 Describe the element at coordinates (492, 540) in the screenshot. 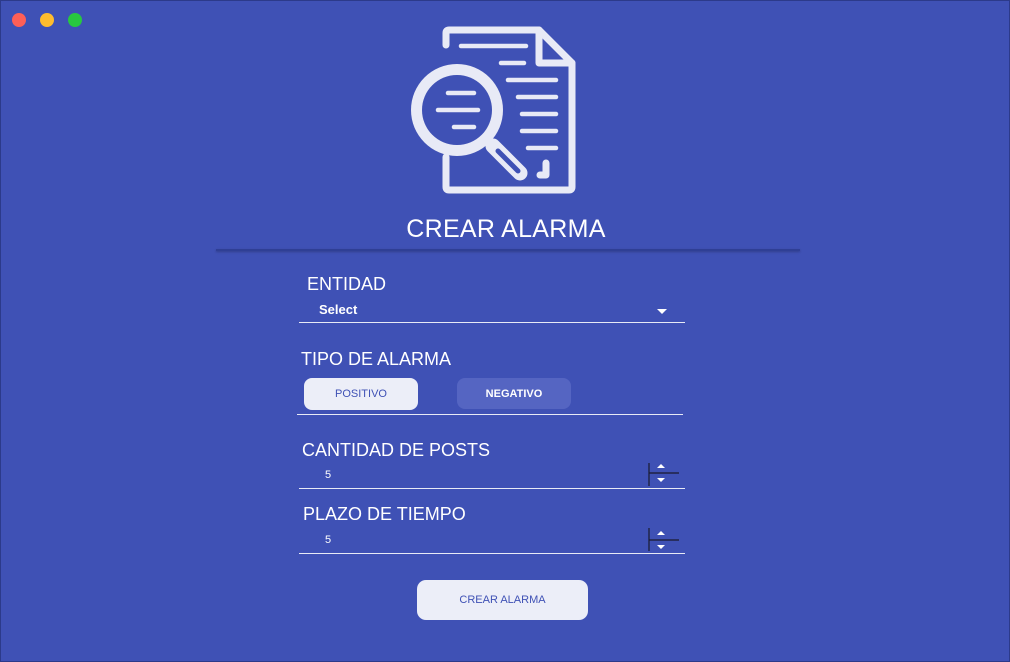

I see `plazo-tiempo-input: 5` at that location.